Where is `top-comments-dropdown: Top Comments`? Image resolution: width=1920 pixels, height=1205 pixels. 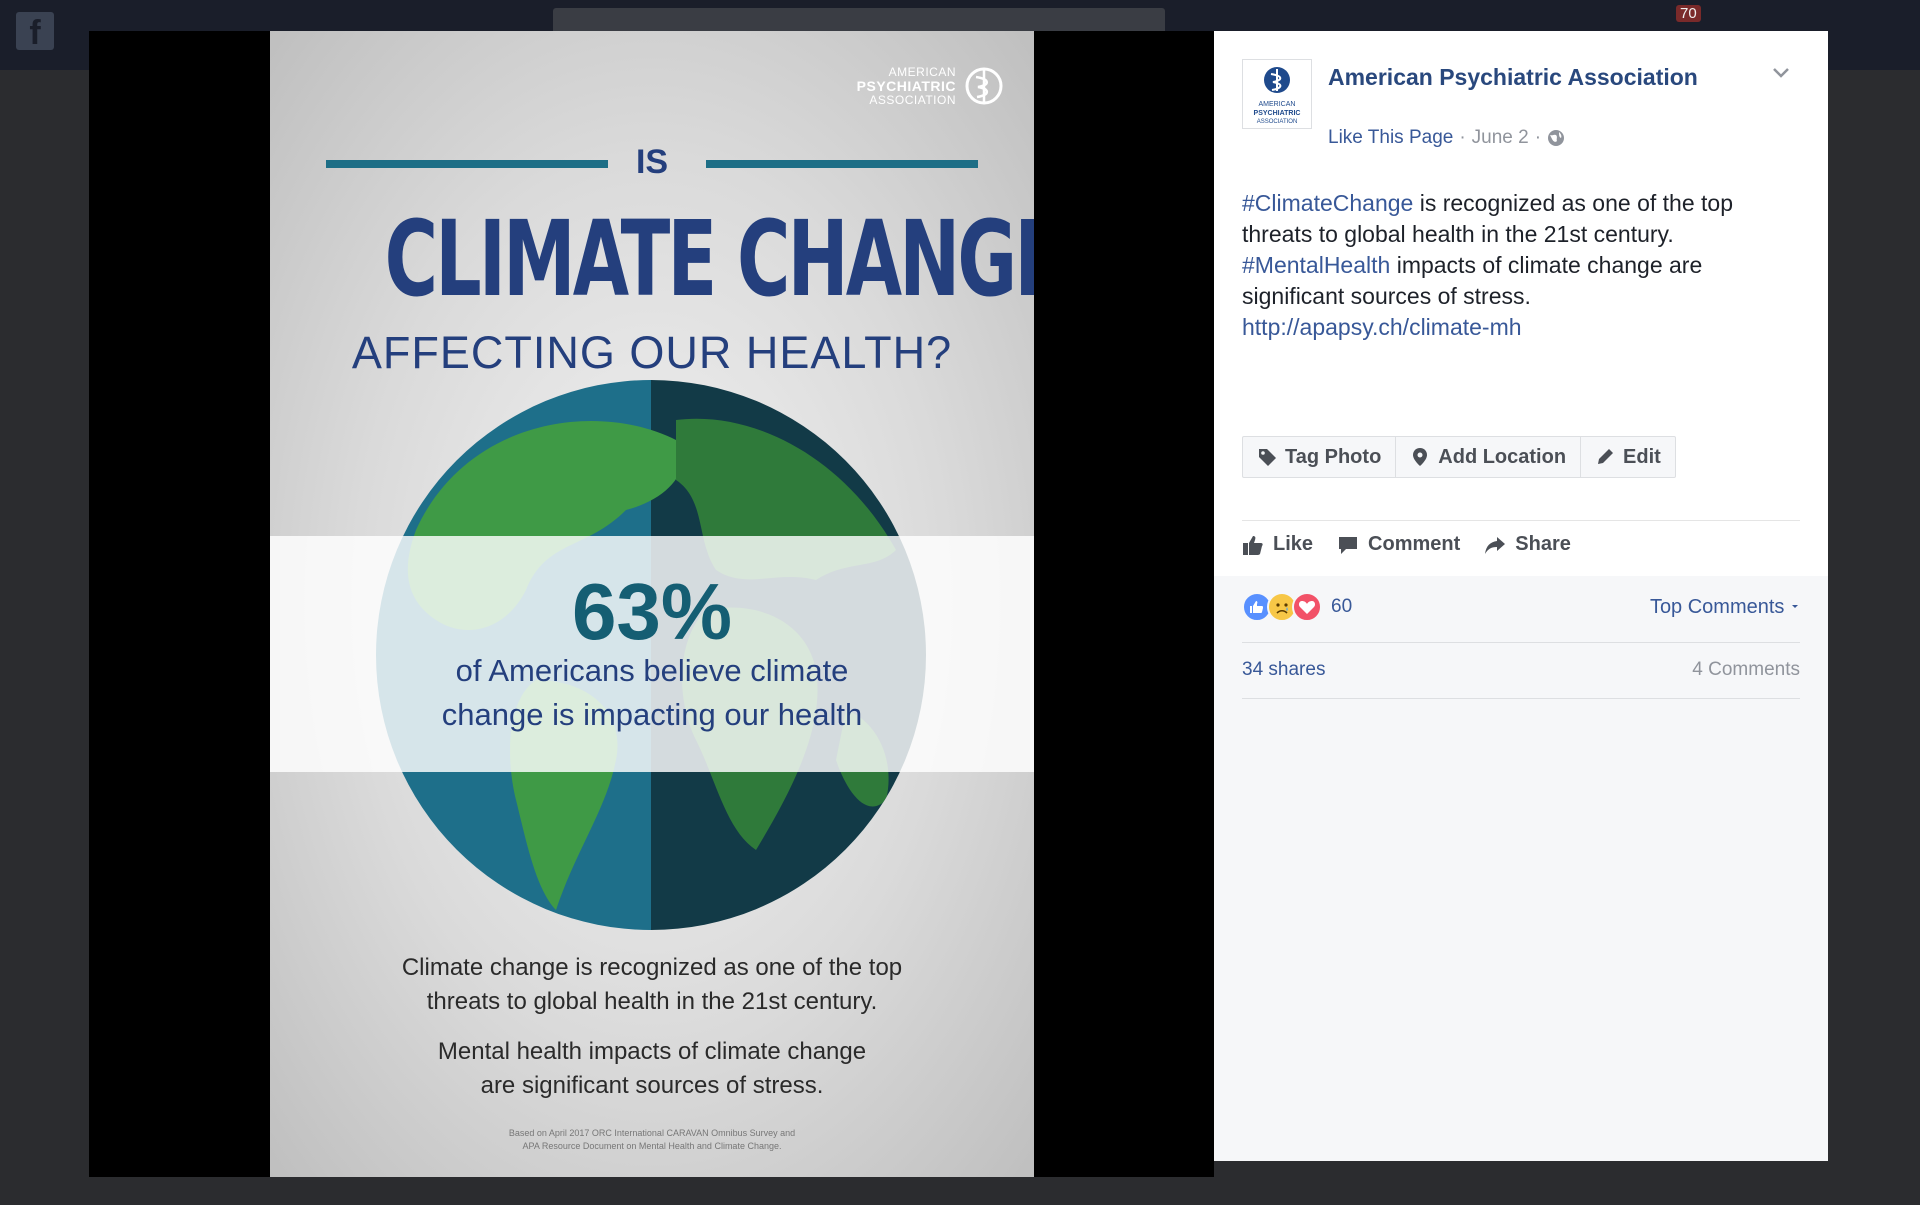
top-comments-dropdown: Top Comments is located at coordinates (1725, 607).